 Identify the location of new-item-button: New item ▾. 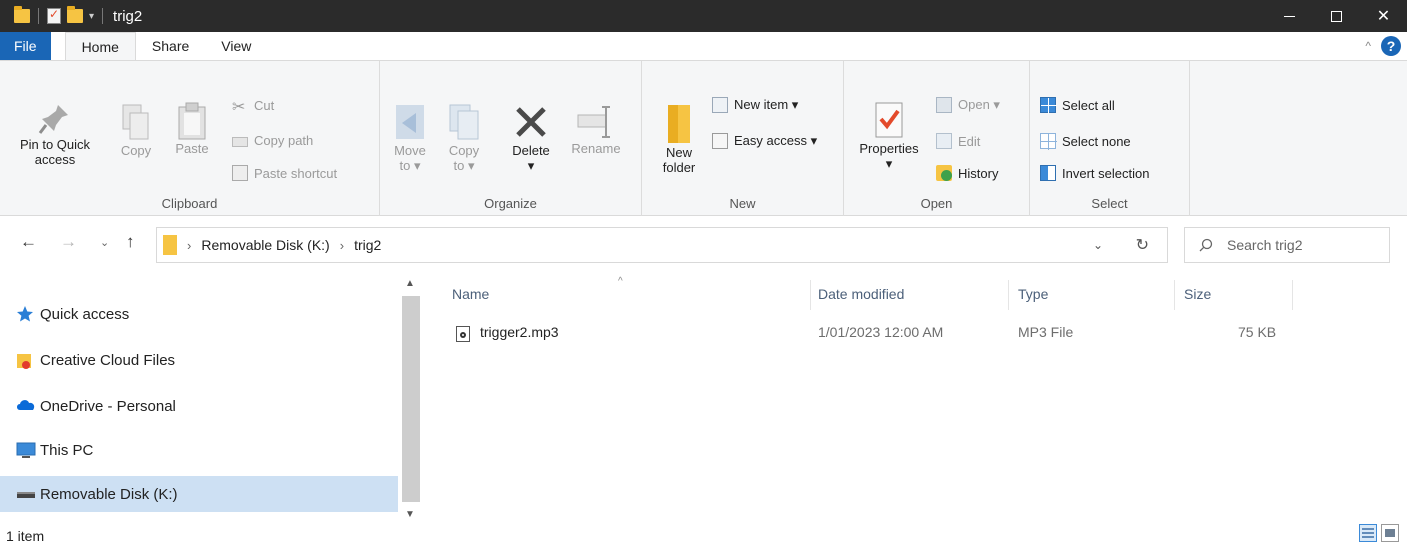
(755, 105).